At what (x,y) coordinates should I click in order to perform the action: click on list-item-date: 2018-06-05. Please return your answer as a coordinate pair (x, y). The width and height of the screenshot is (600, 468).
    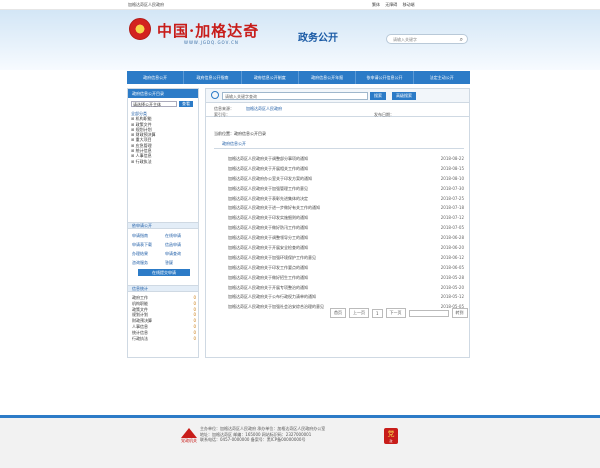
    Looking at the image, I should click on (452, 267).